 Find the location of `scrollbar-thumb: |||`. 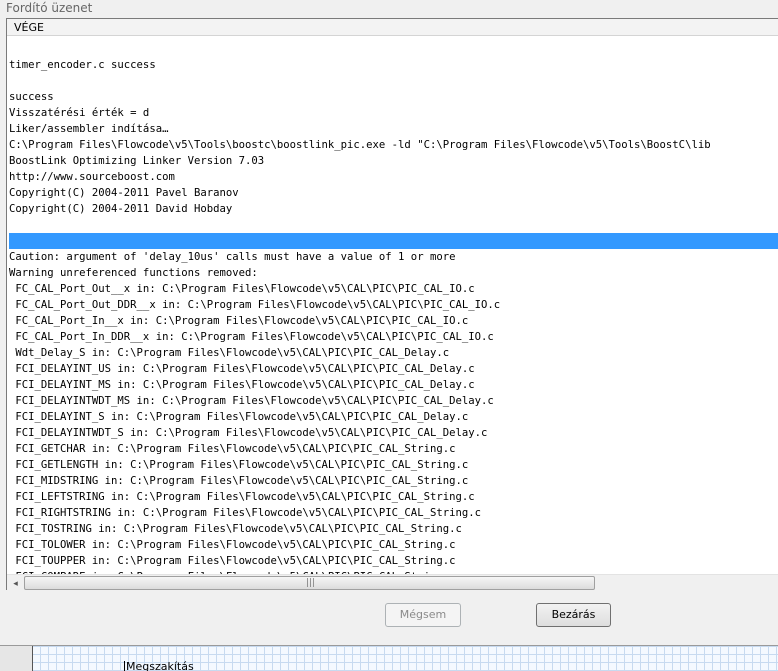

scrollbar-thumb: ||| is located at coordinates (309, 583).